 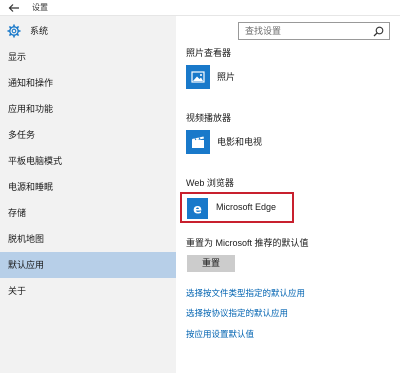 What do you see at coordinates (276, 143) in the screenshot?
I see `video-player-app-button: 电影和电视` at bounding box center [276, 143].